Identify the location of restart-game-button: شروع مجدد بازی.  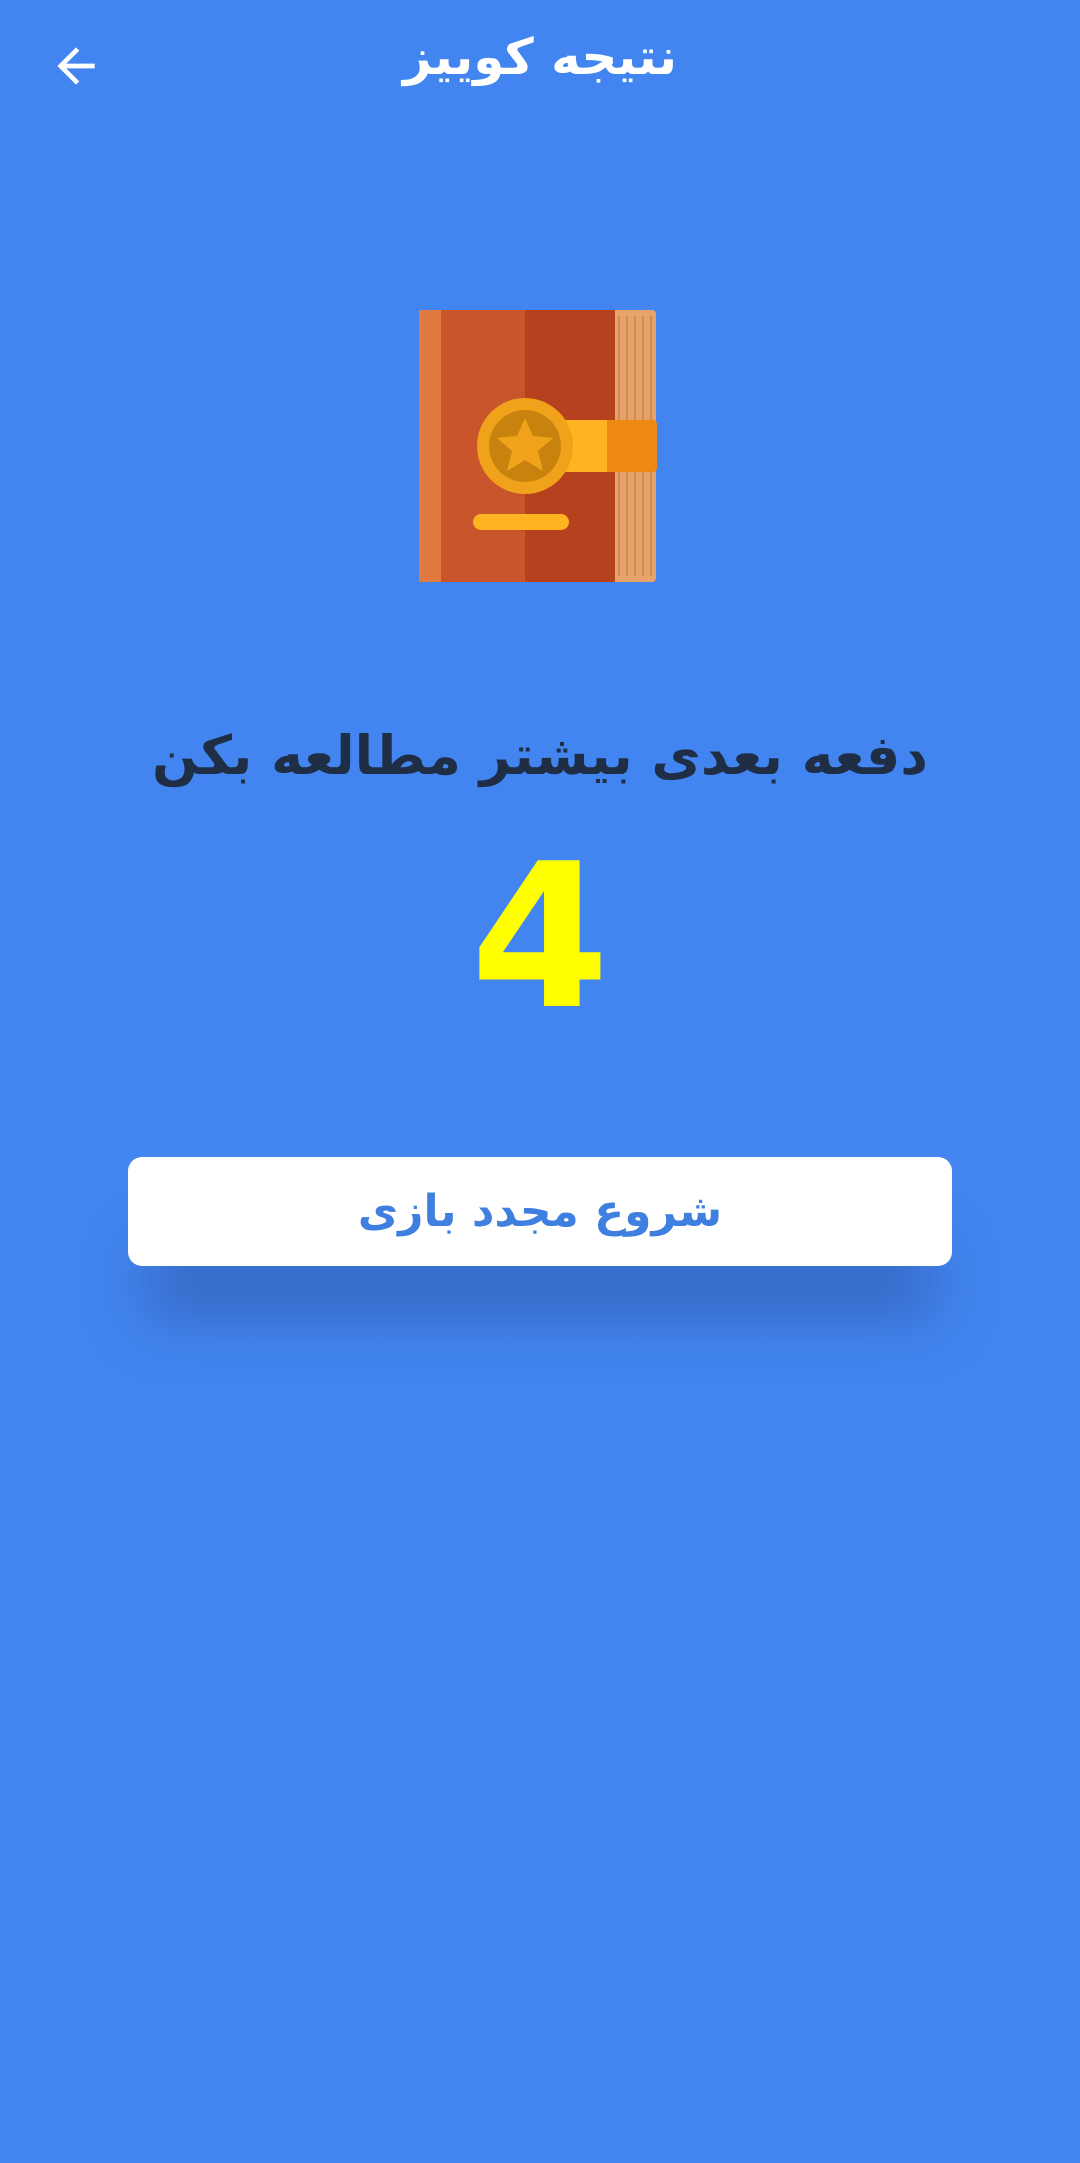
(540, 1211).